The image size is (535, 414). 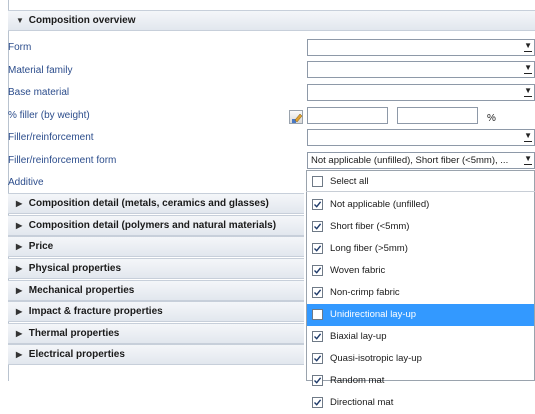 What do you see at coordinates (420, 315) in the screenshot?
I see `dropdown-option: Unidirectional lay-up` at bounding box center [420, 315].